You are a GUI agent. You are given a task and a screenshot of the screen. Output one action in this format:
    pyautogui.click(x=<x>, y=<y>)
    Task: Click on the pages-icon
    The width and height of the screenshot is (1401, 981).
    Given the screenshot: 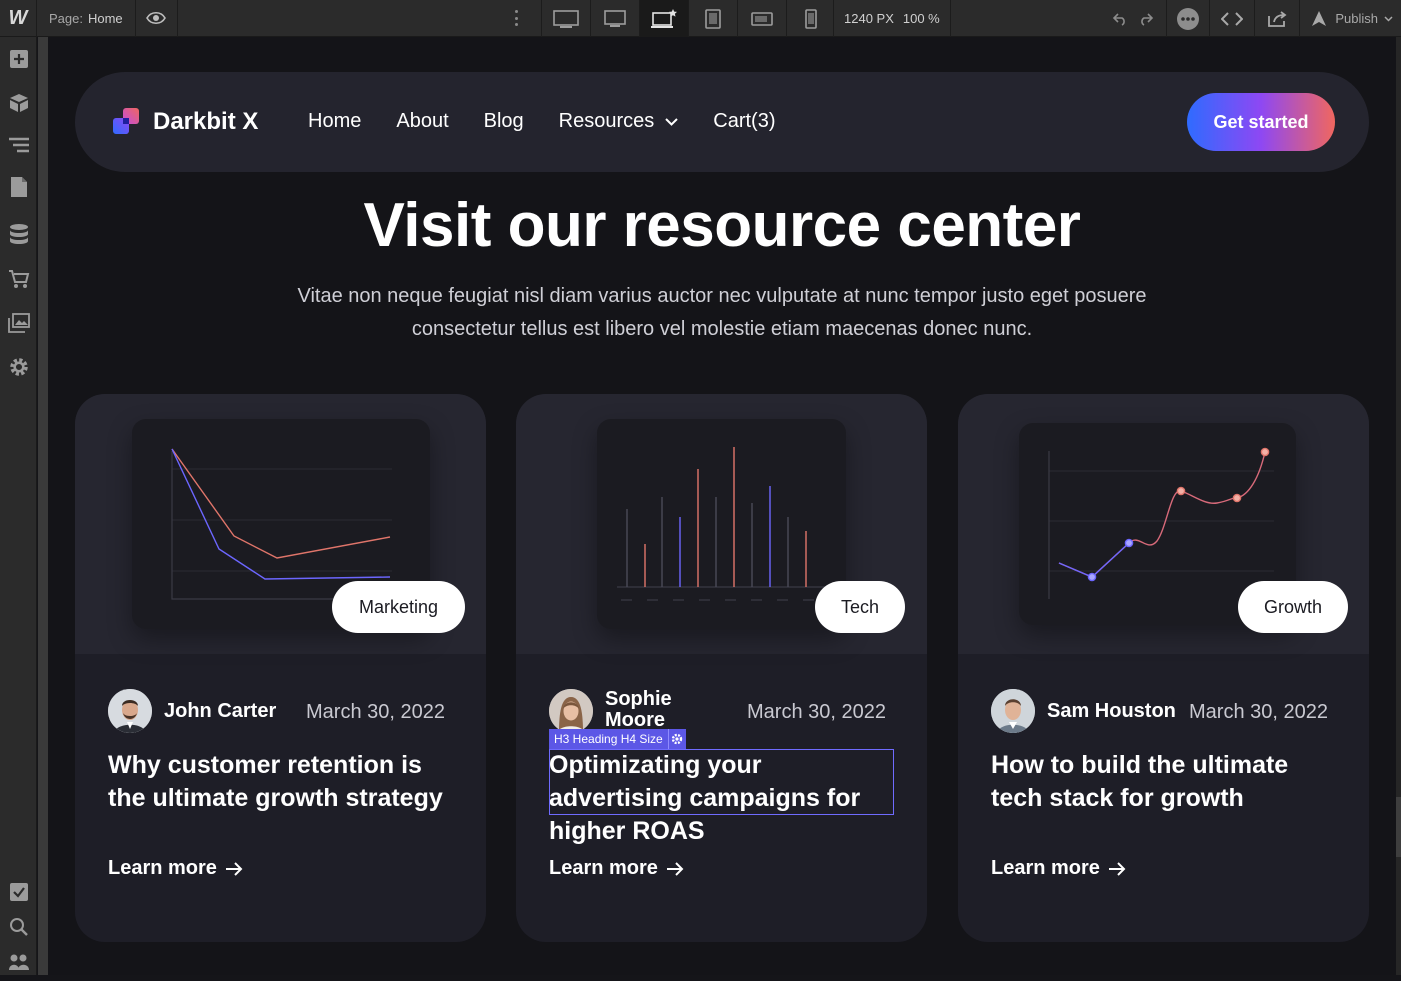 What is the action you would take?
    pyautogui.click(x=18, y=187)
    